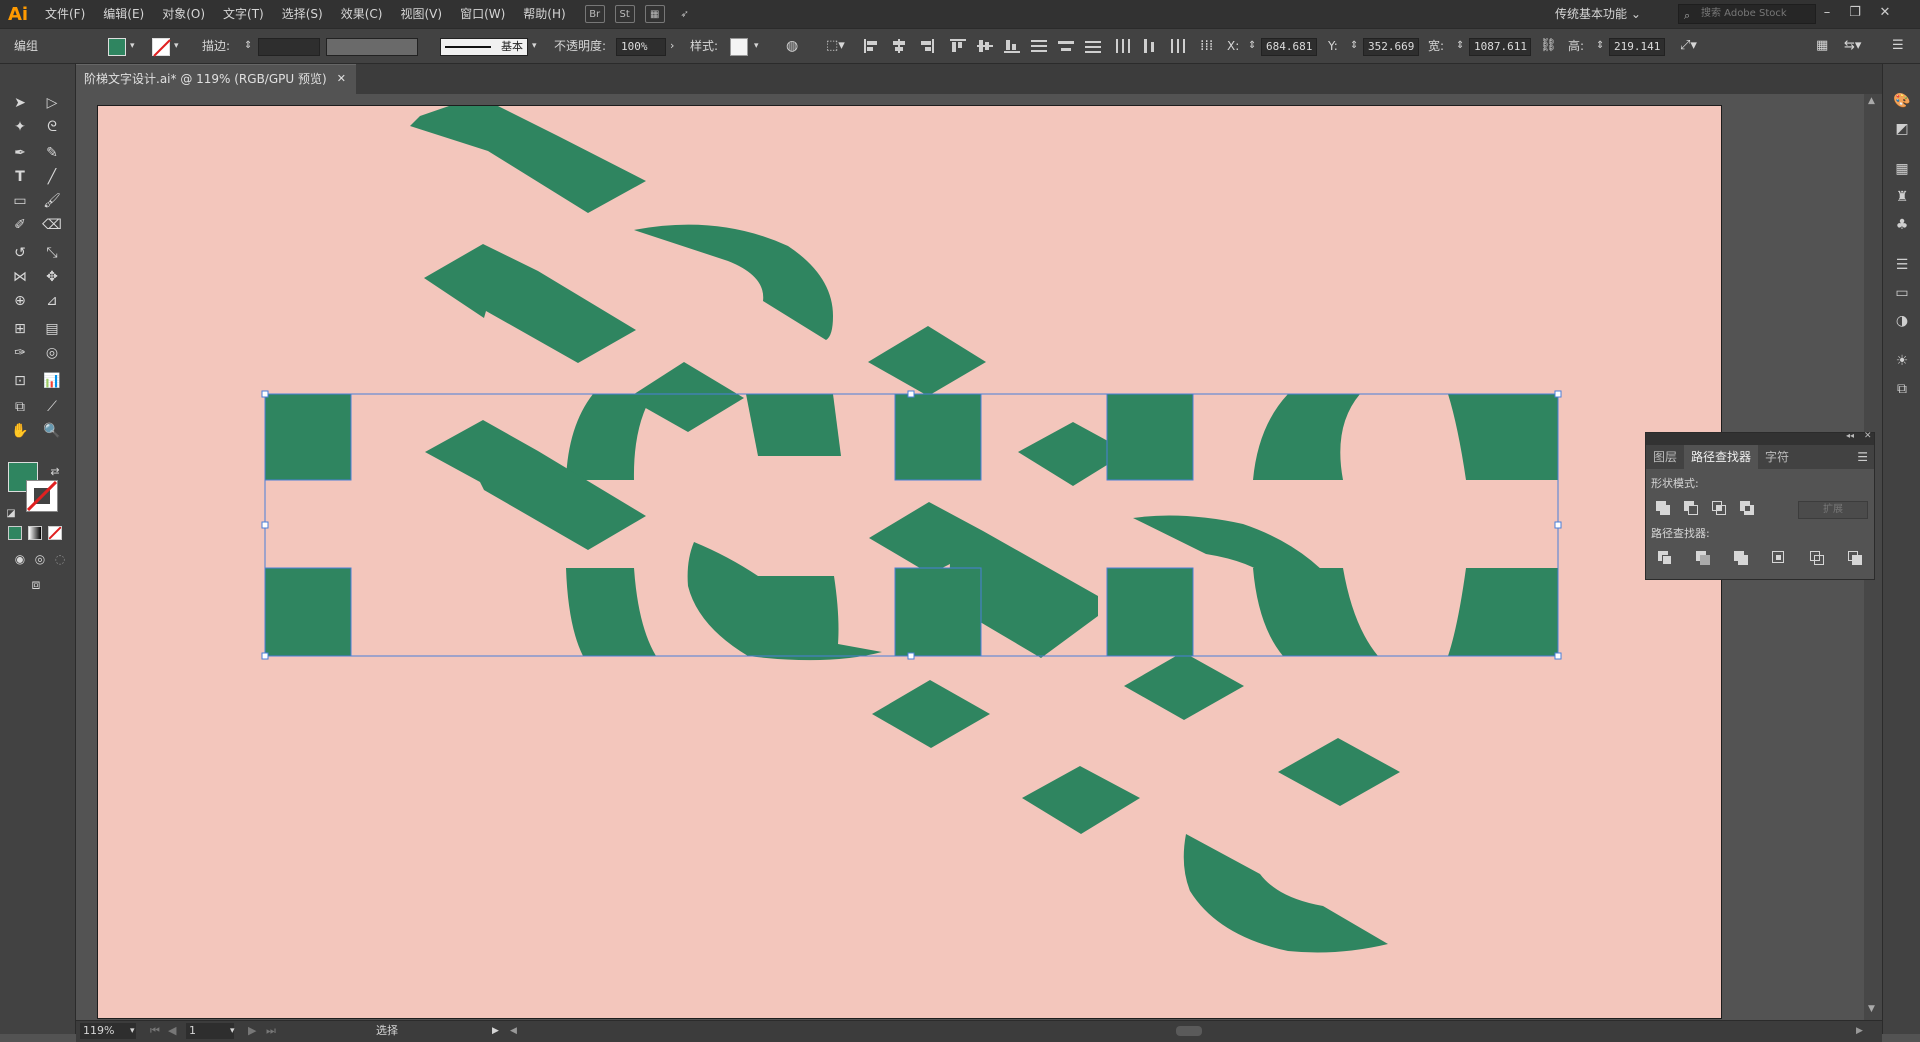 The image size is (1920, 1042). I want to click on crop-icon, so click(1779, 558).